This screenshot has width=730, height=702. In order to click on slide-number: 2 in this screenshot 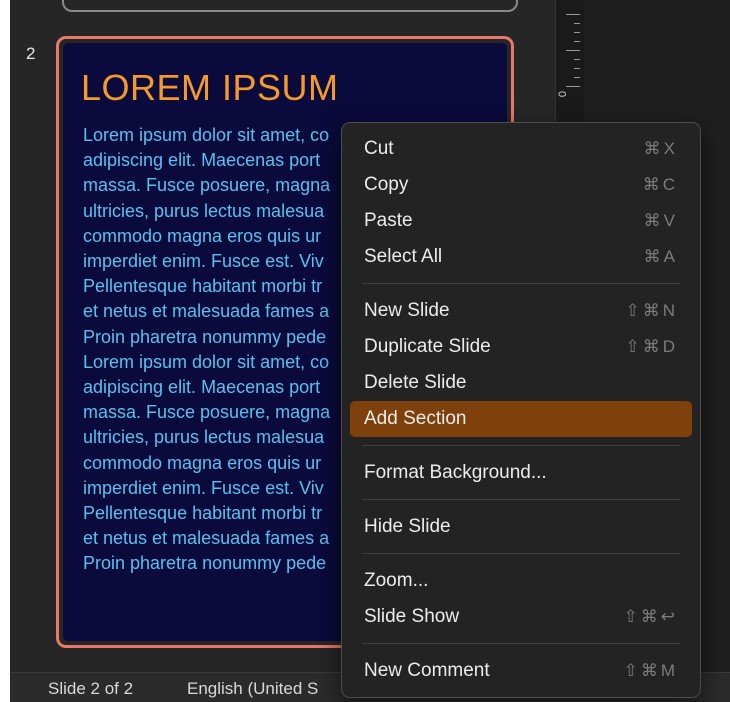, I will do `click(31, 53)`.